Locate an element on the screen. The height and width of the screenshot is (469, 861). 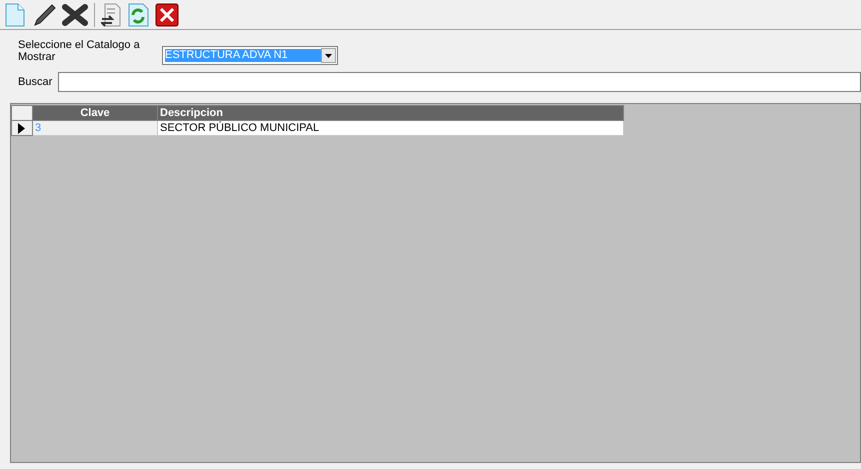
search-label: Buscar is located at coordinates (36, 82).